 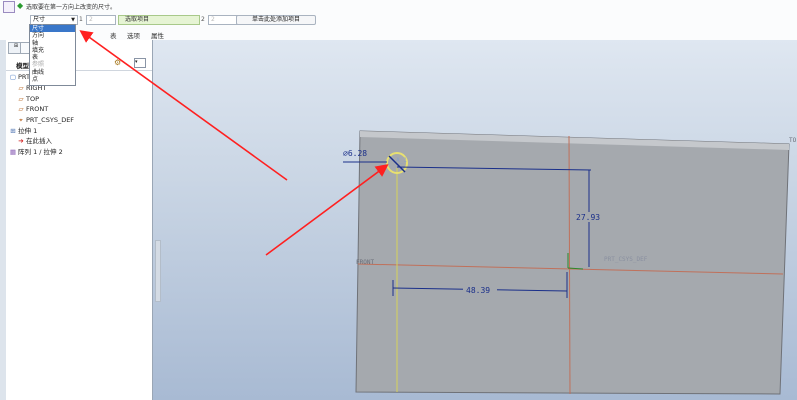 I want to click on red-arrow-to-dropdown, so click(x=183, y=105).